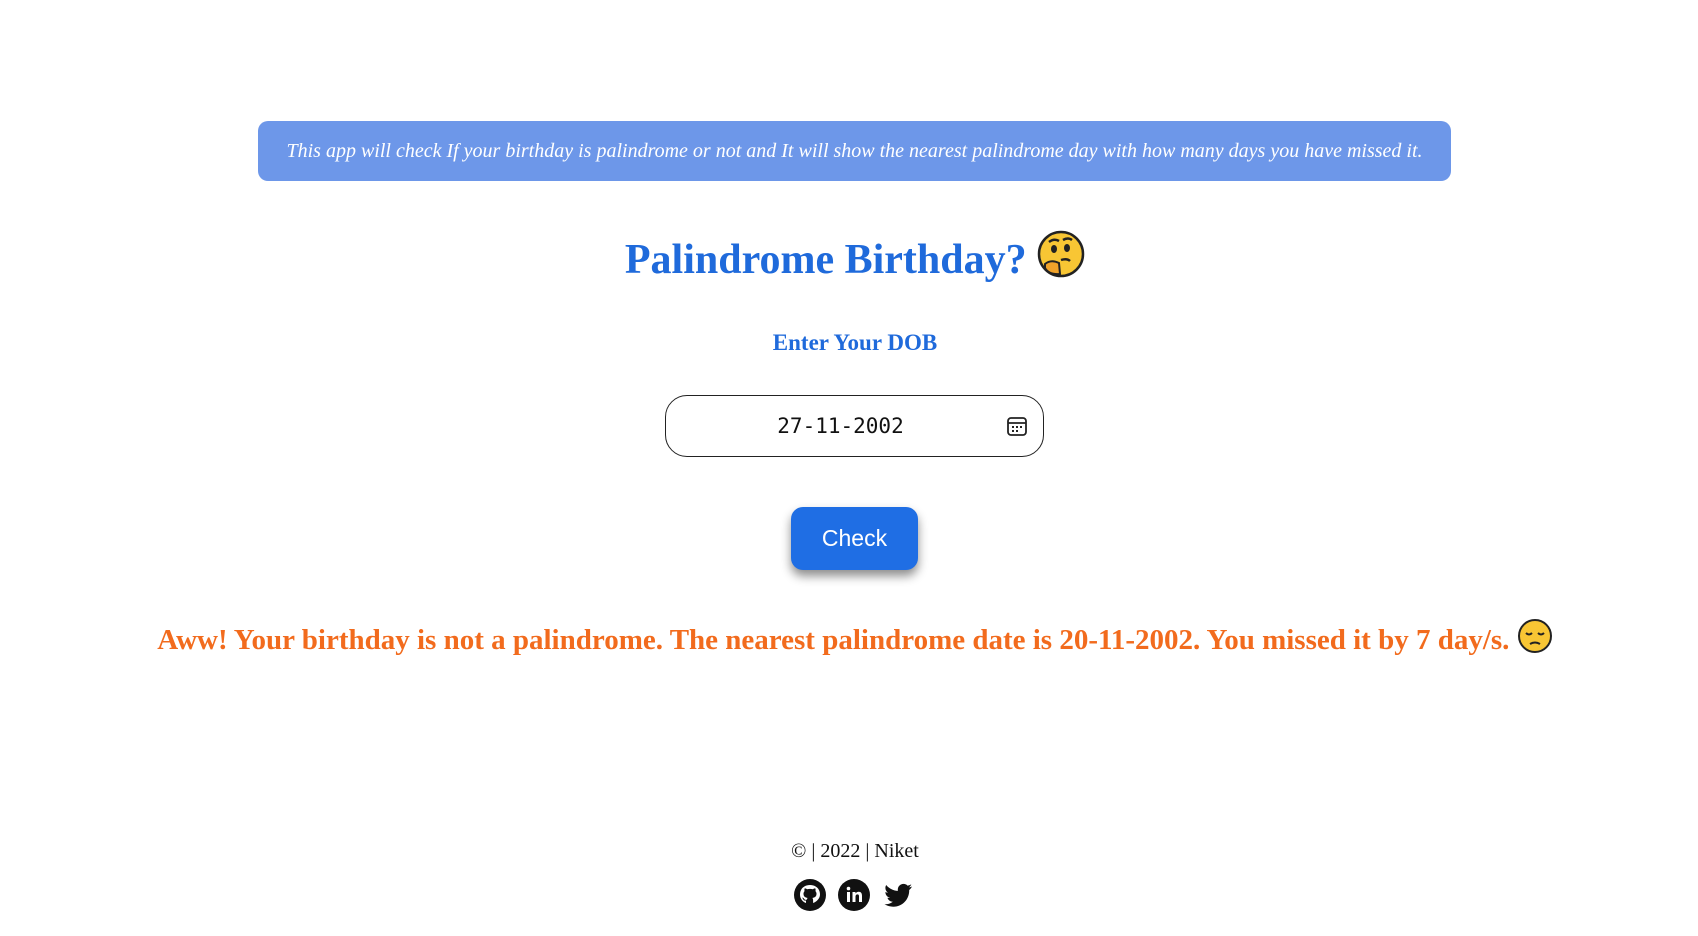  I want to click on linkedin-icon, so click(854, 895).